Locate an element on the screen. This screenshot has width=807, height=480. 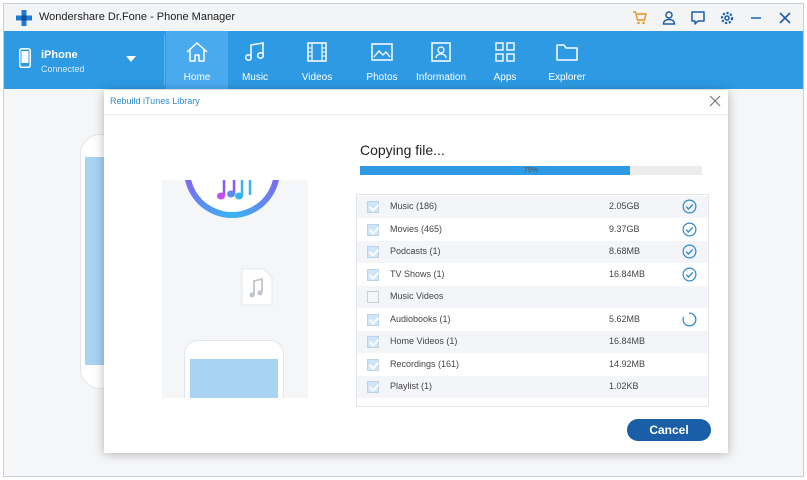
tab-photos: Photos is located at coordinates (382, 60).